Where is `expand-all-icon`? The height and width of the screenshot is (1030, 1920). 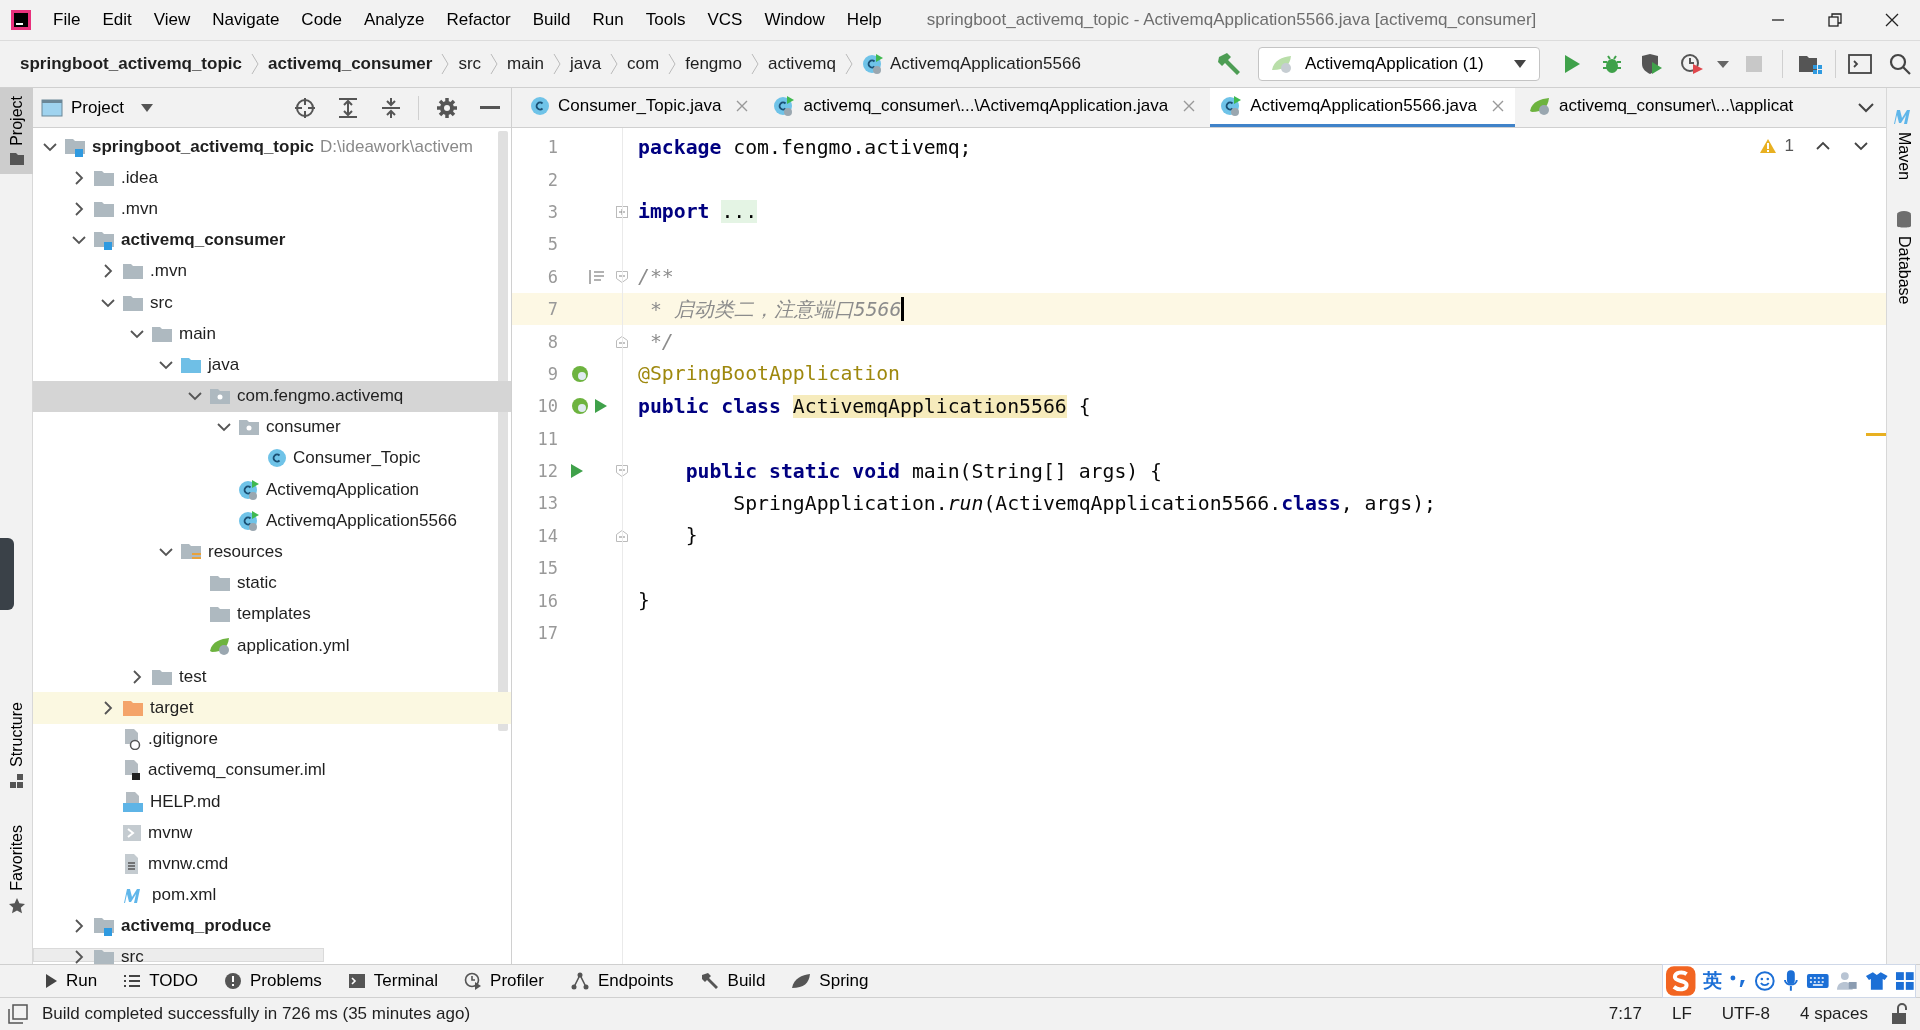 expand-all-icon is located at coordinates (347, 107).